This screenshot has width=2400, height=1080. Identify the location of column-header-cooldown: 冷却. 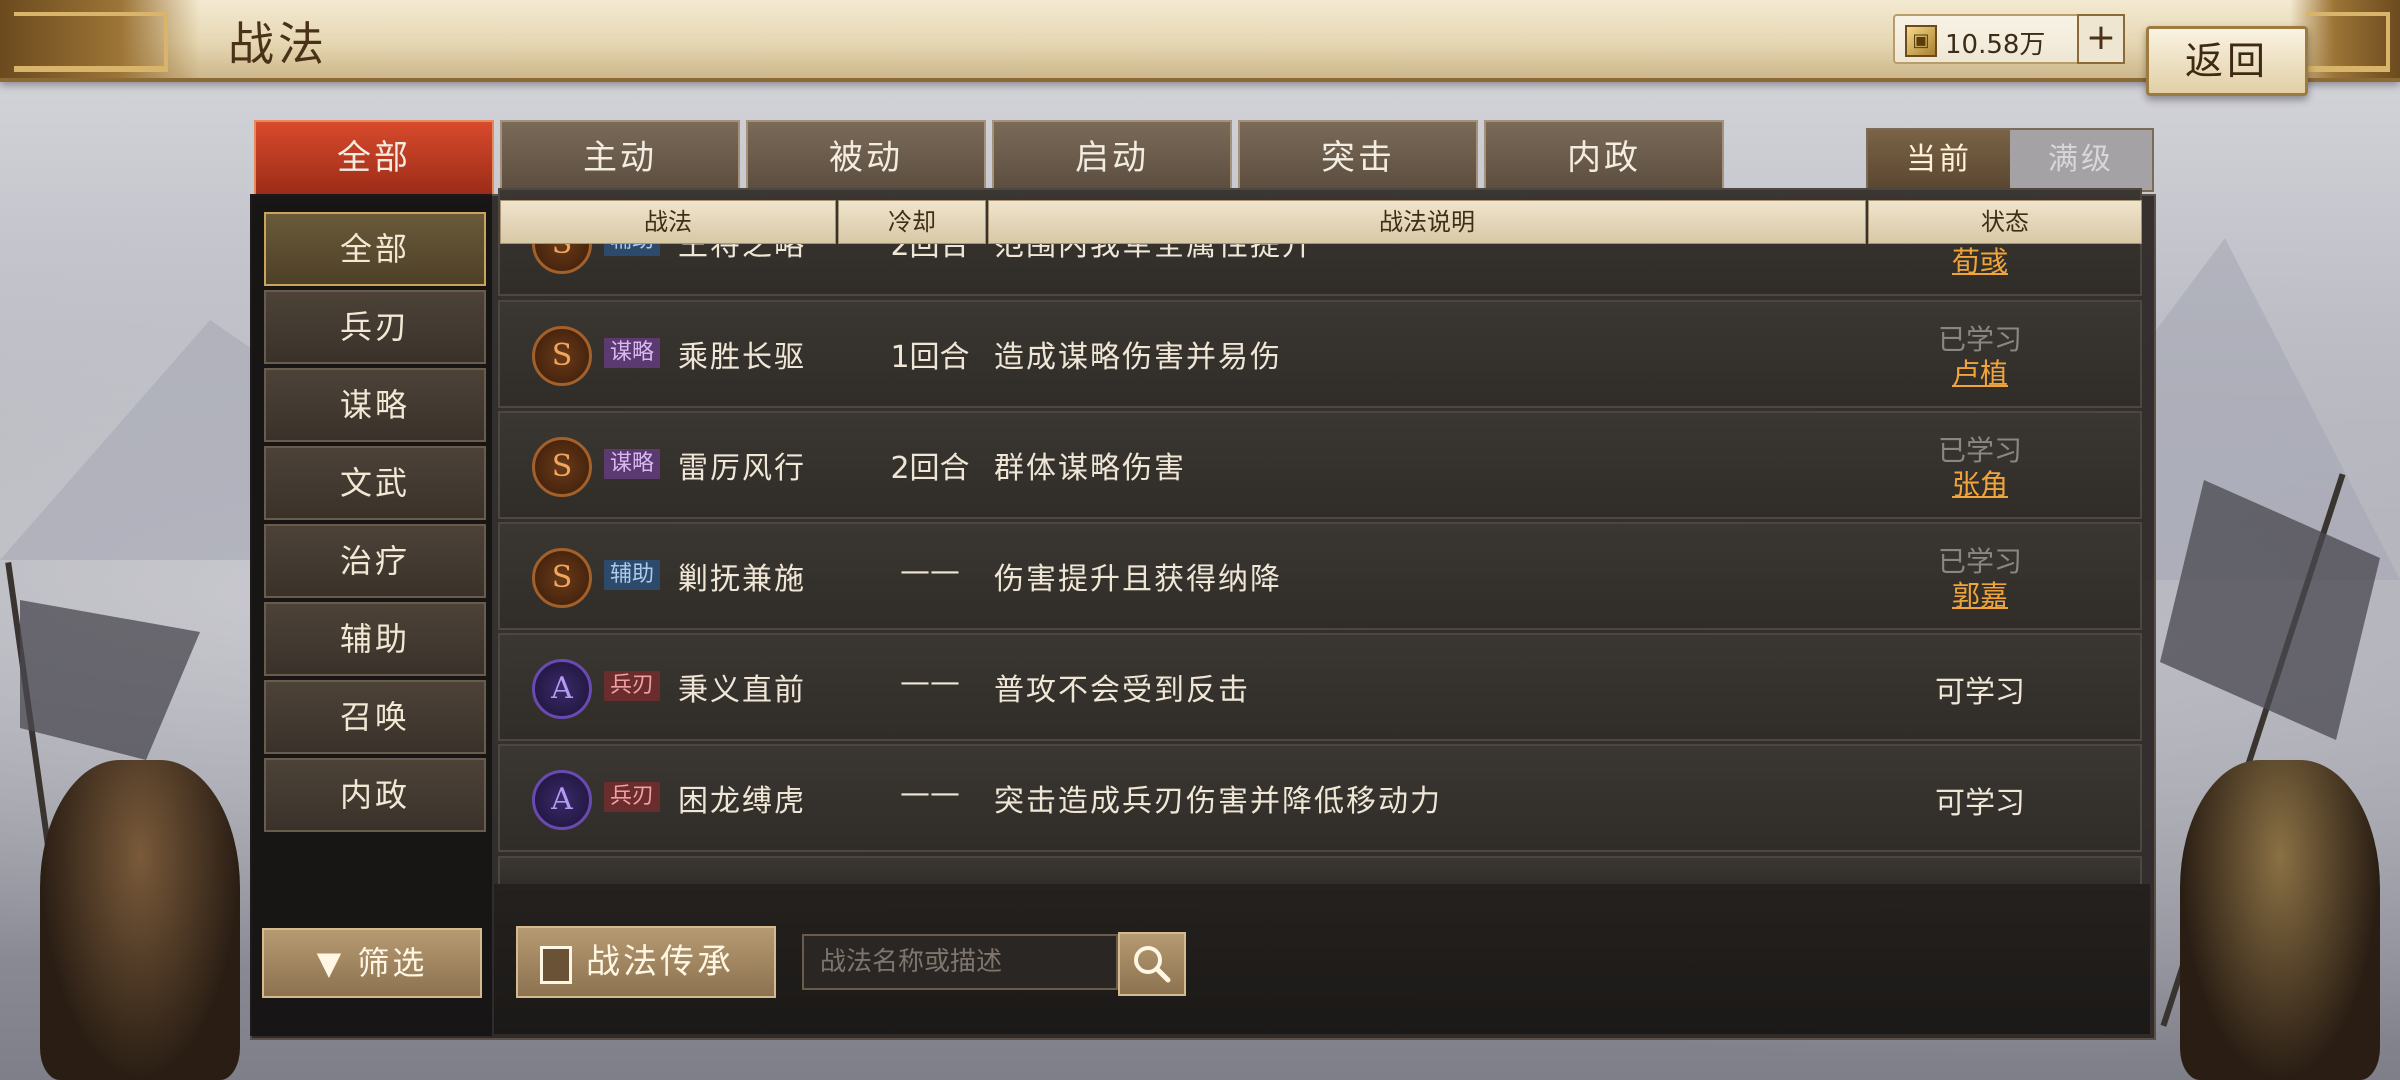
(912, 222).